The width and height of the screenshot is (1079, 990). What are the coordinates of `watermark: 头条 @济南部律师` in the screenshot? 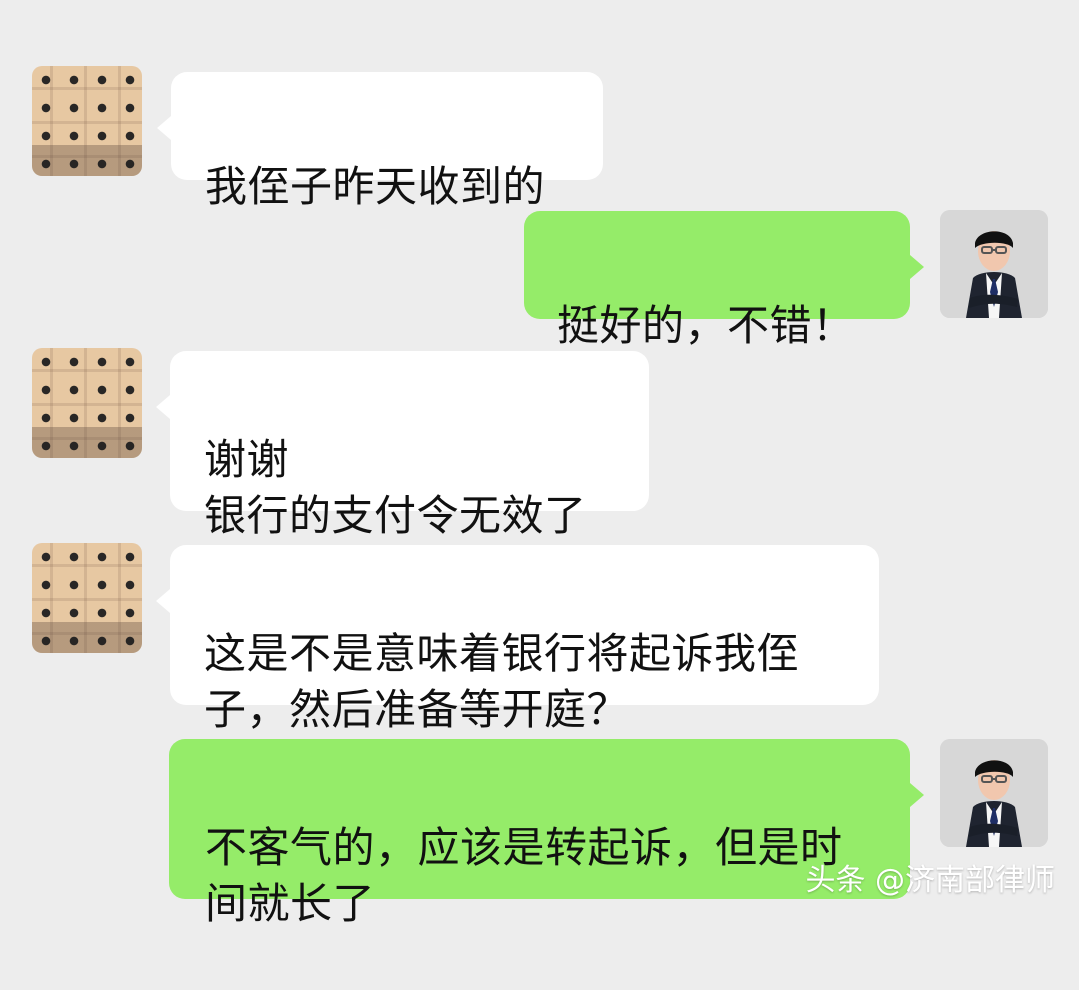 It's located at (930, 880).